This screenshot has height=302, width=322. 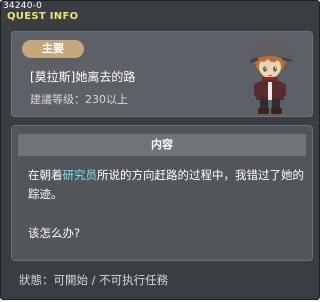 I want to click on status-label: 狀態：, so click(x=36, y=280).